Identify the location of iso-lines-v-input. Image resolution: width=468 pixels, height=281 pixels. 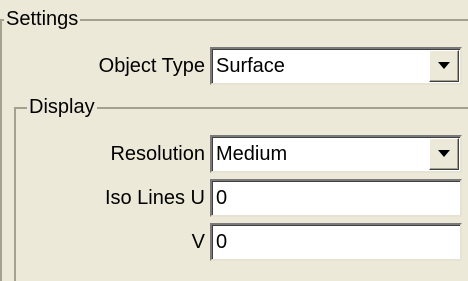
(334, 242).